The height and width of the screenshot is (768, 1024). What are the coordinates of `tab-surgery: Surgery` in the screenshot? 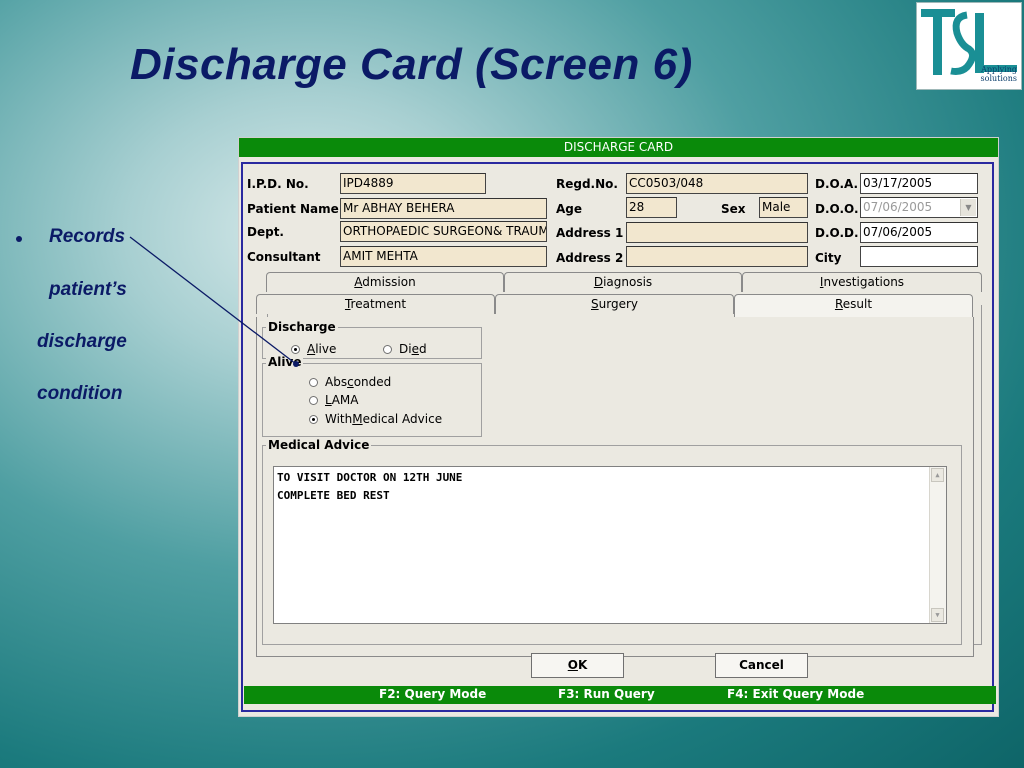 It's located at (614, 304).